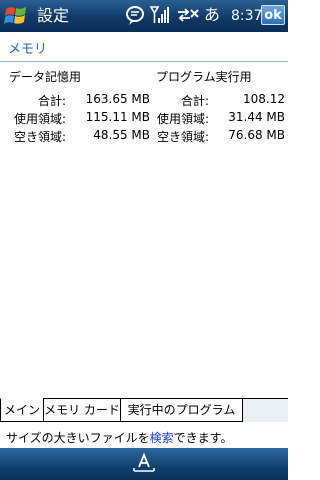  I want to click on program-total-value: 108.12, so click(264, 99).